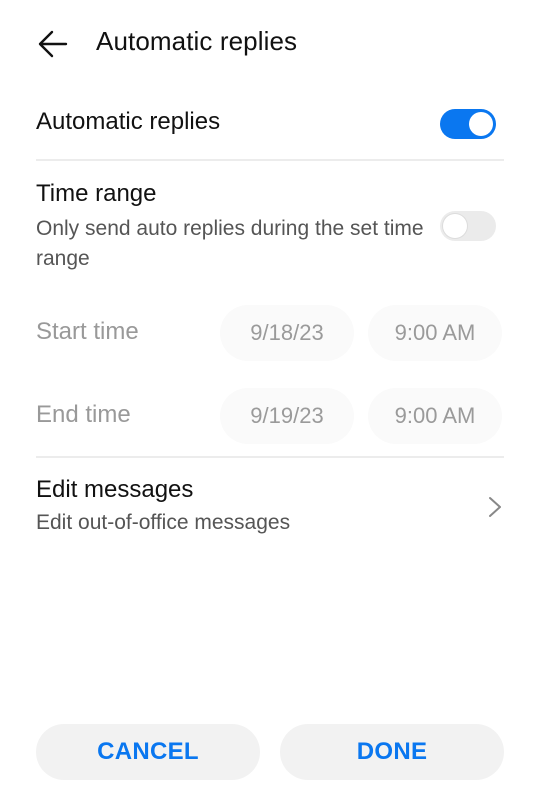  I want to click on chevron-right-icon, so click(495, 507).